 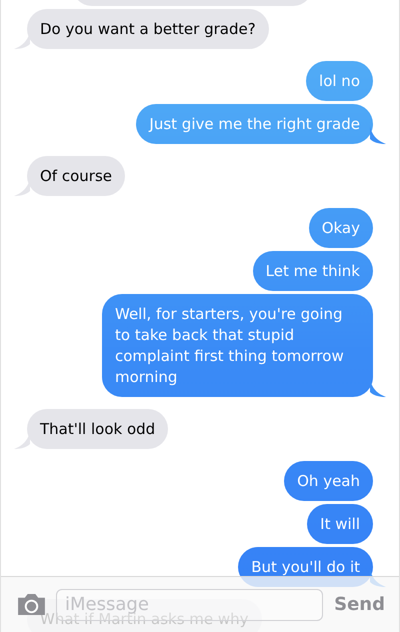 What do you see at coordinates (237, 345) in the screenshot?
I see `message-bubble: Well, for starters, you're going to take back that stupid complaint first thing tomorrow morning` at bounding box center [237, 345].